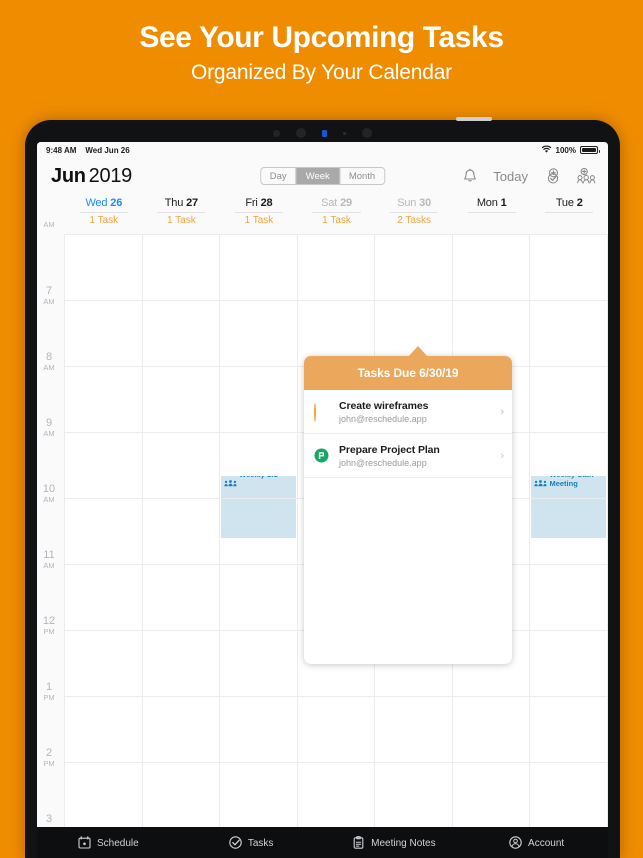 This screenshot has height=858, width=643. What do you see at coordinates (541, 483) in the screenshot?
I see `people-icon` at bounding box center [541, 483].